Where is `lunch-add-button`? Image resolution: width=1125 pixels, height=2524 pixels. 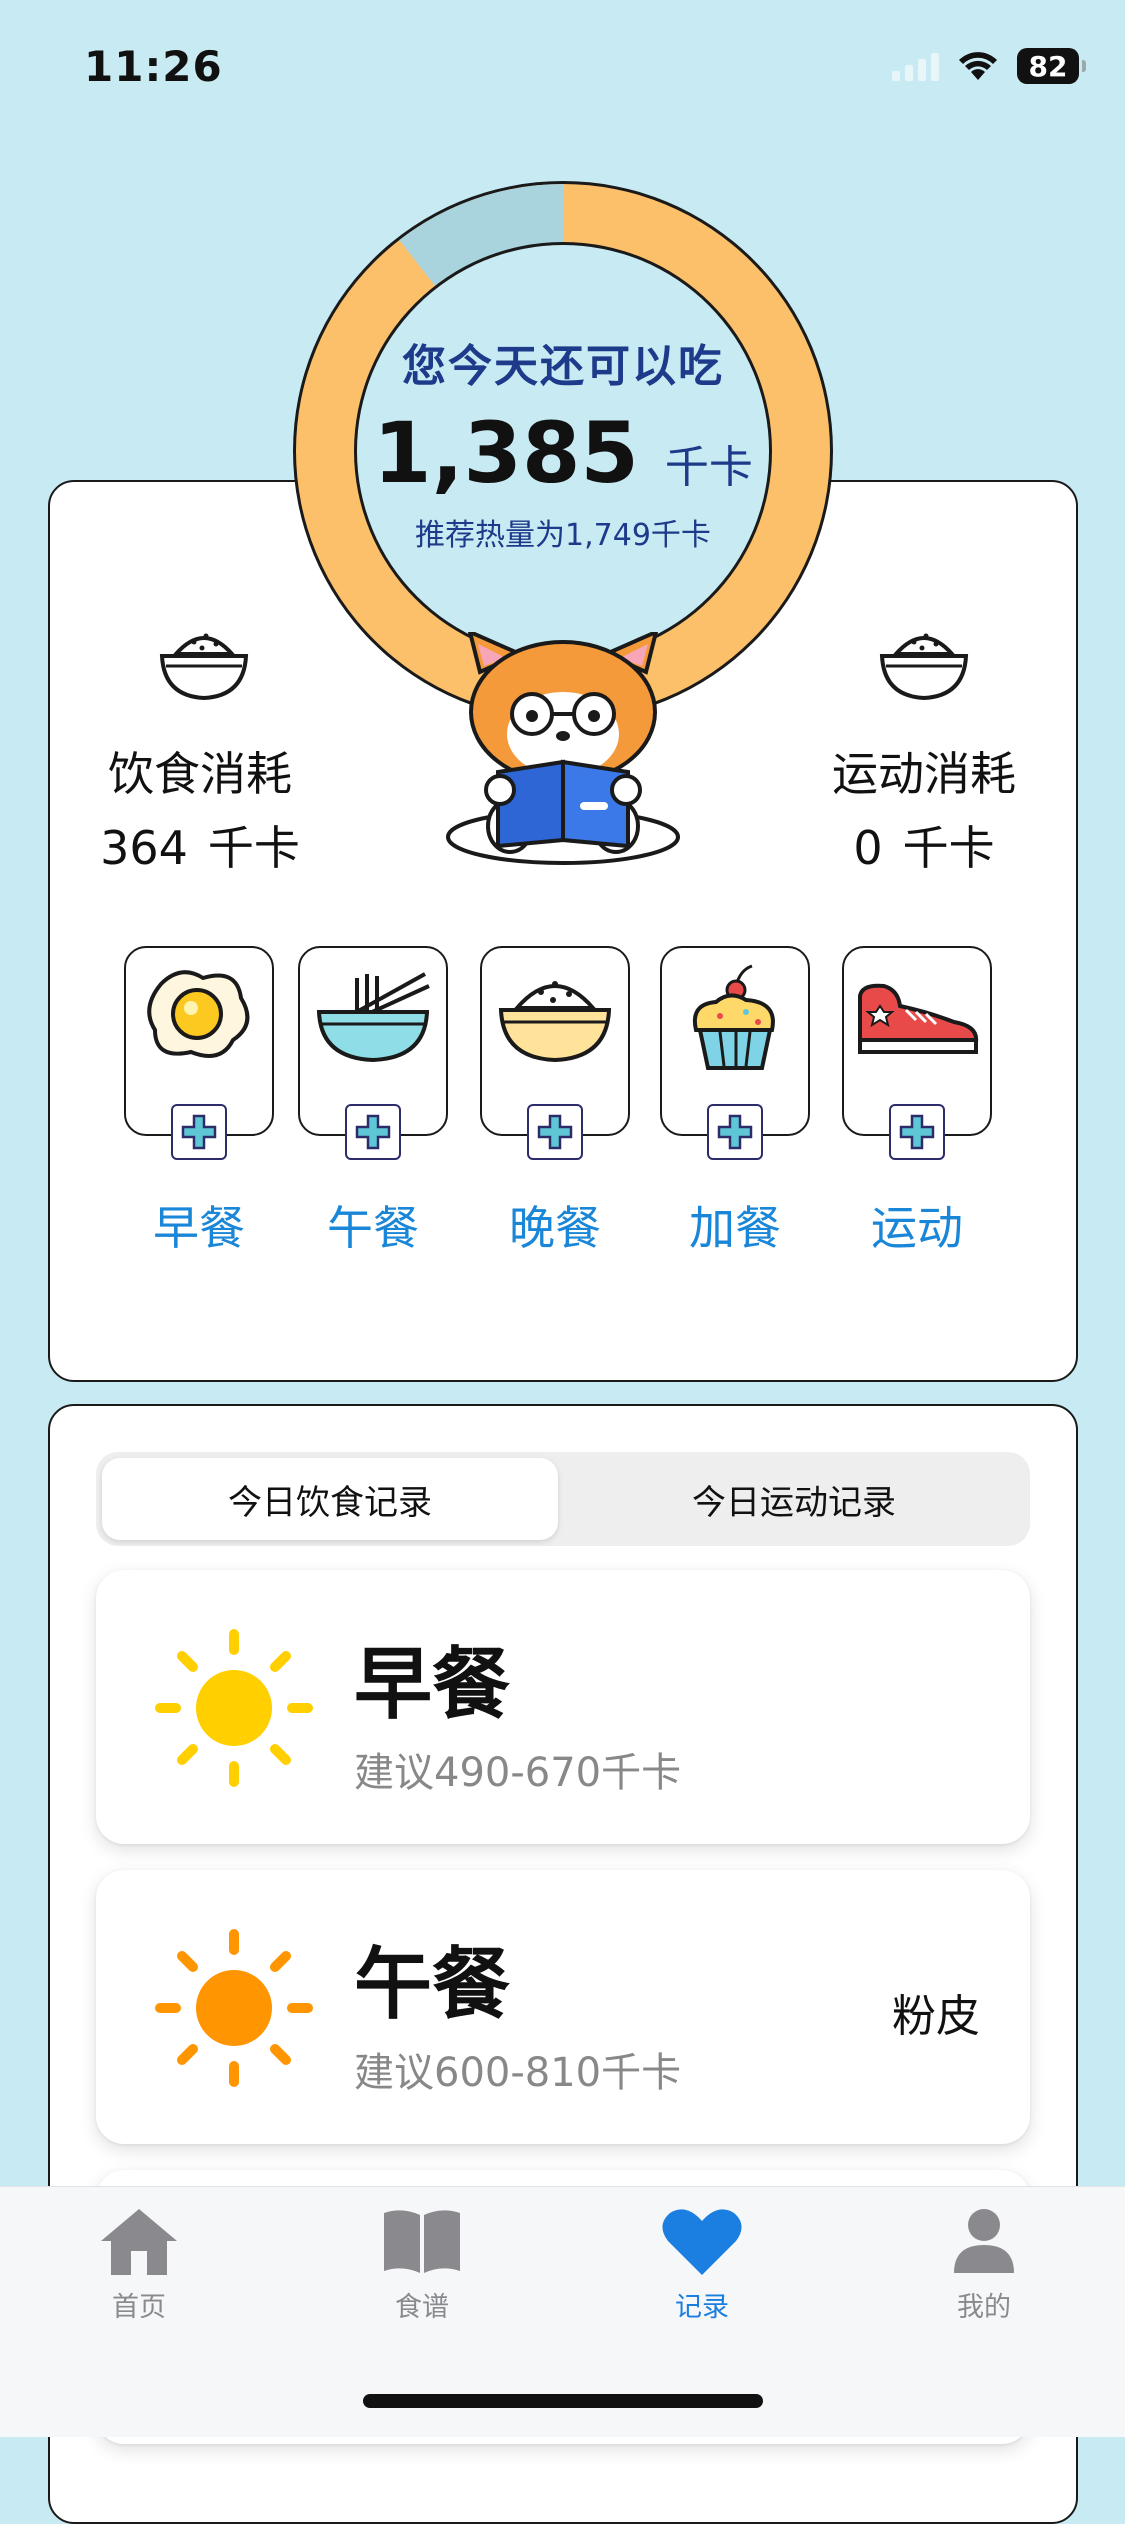
lunch-add-button is located at coordinates (373, 1053).